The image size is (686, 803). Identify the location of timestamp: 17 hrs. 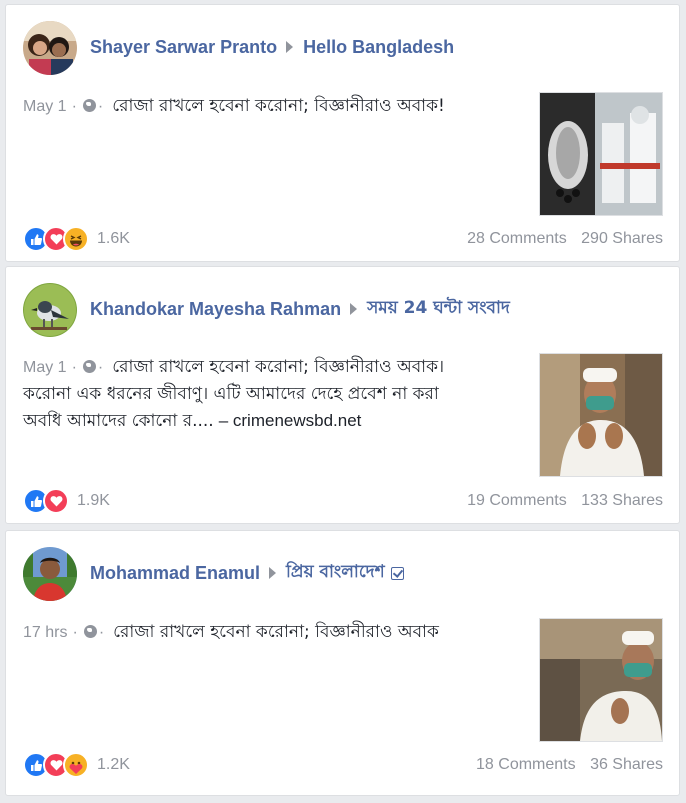
(45, 632).